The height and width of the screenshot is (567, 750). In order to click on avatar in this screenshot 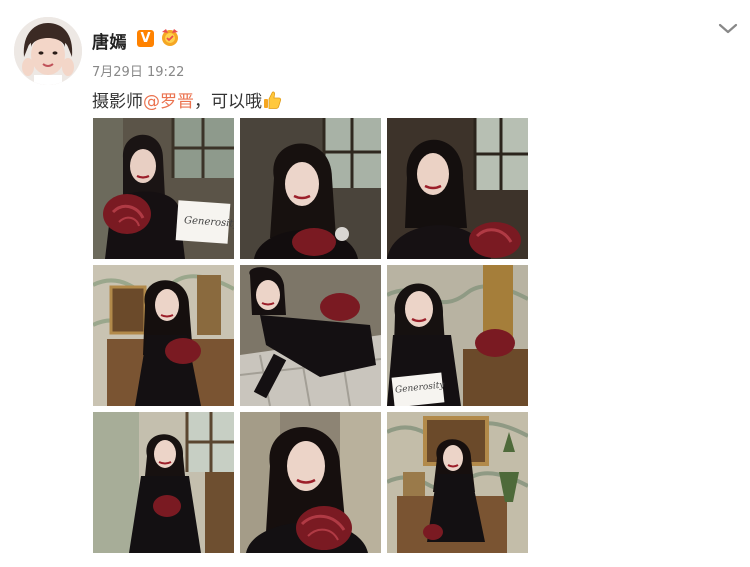, I will do `click(48, 51)`.